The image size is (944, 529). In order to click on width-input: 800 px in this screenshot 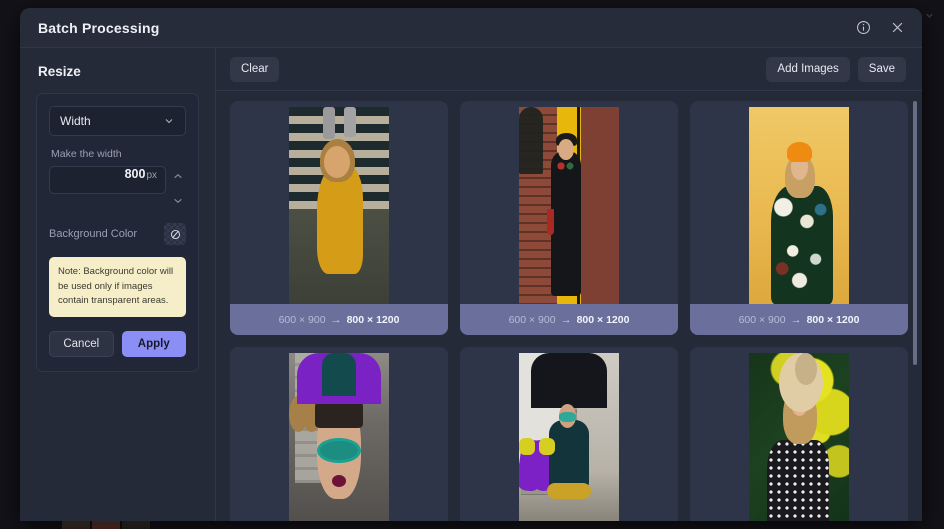, I will do `click(107, 180)`.